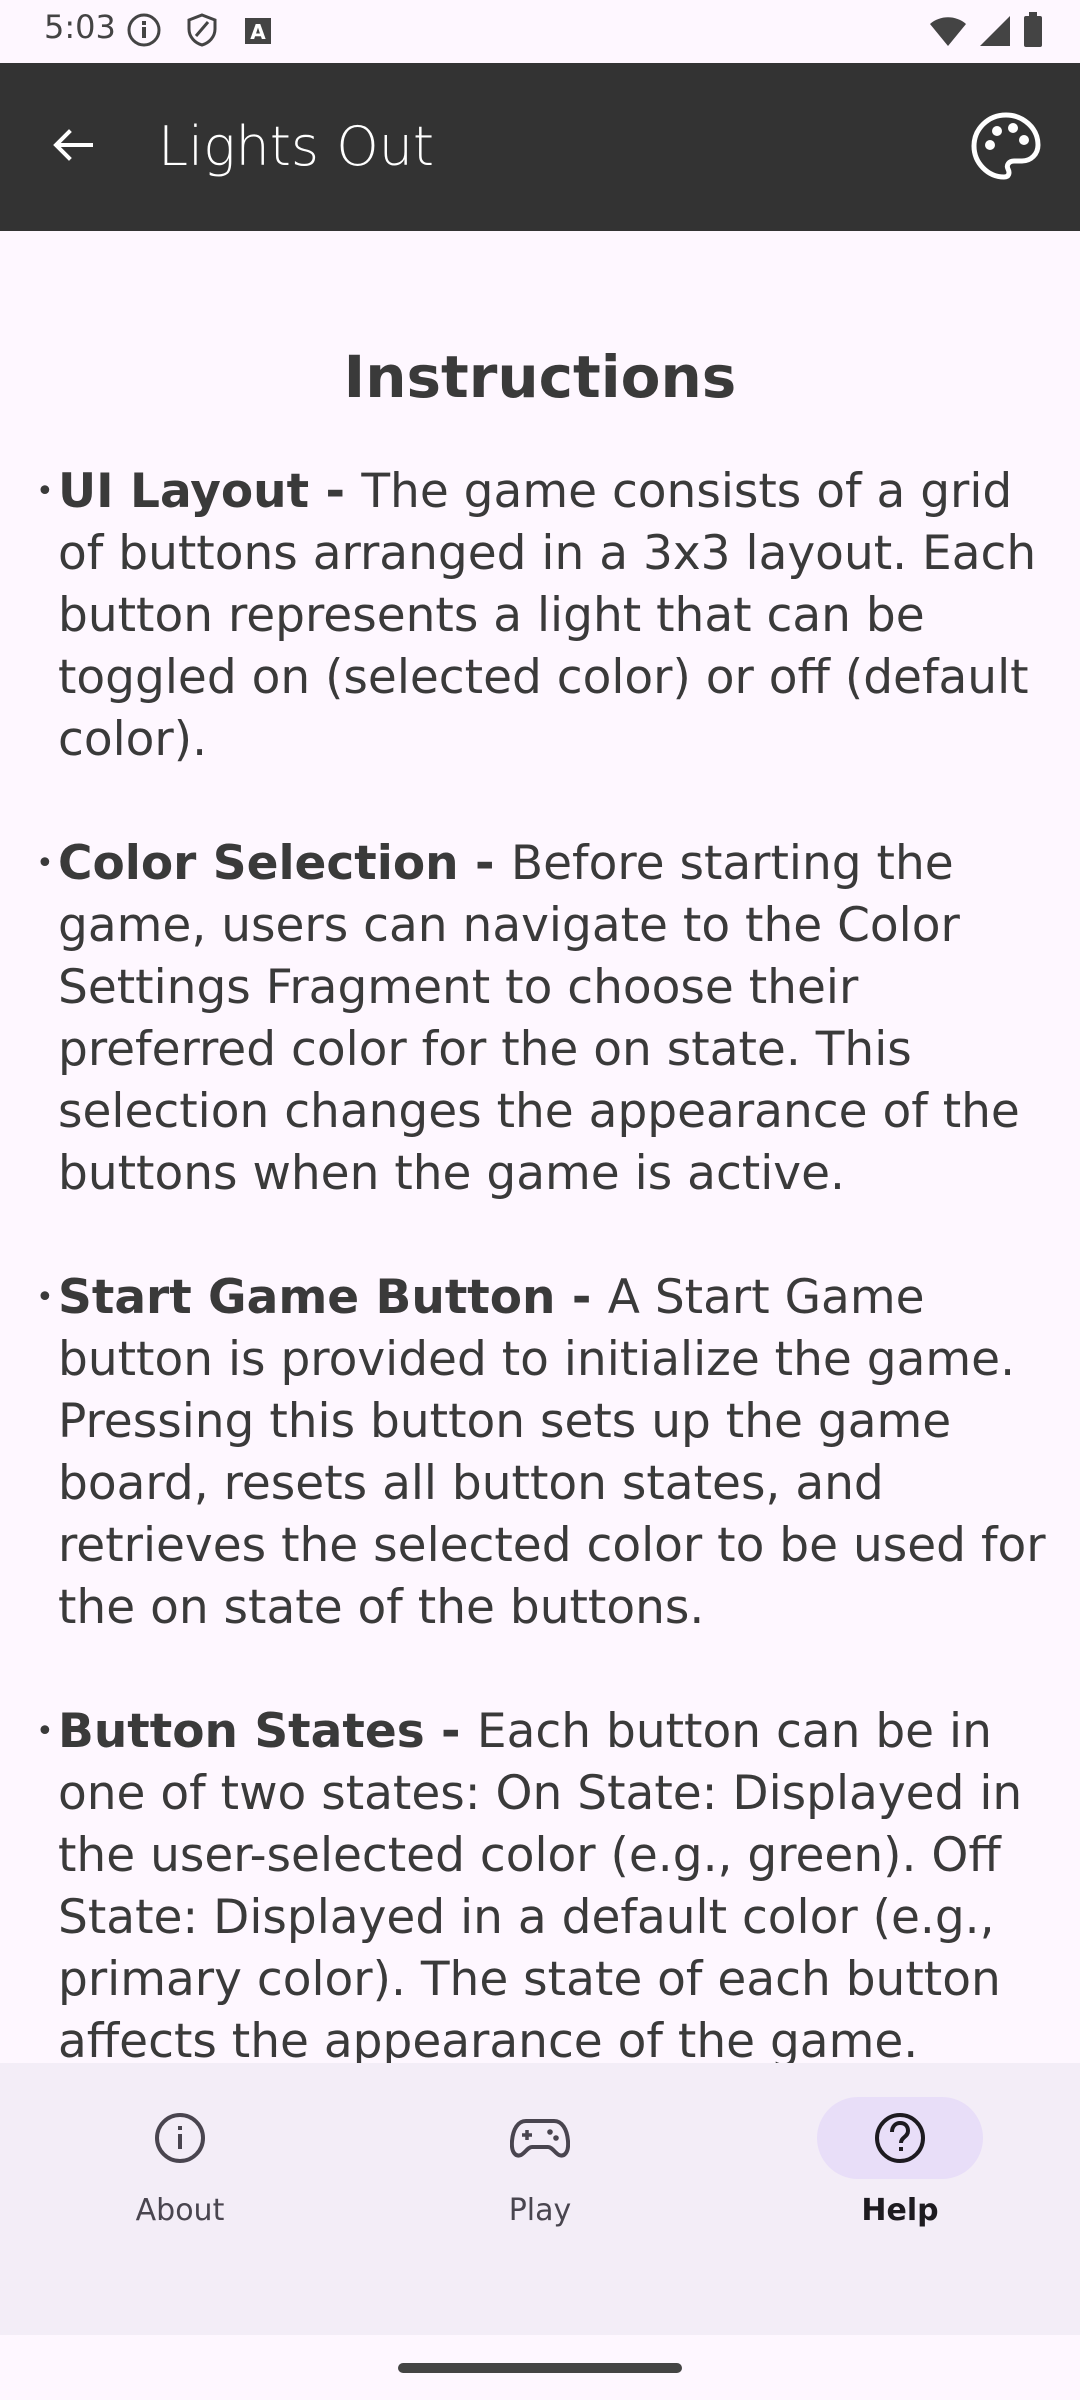 Image resolution: width=1080 pixels, height=2400 pixels. I want to click on palette-icon, so click(1006, 146).